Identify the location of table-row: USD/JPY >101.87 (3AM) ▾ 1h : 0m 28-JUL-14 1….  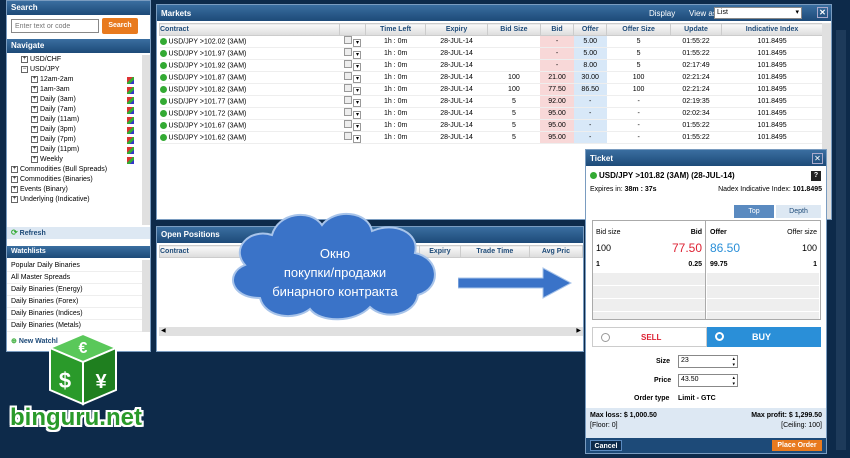
(491, 77).